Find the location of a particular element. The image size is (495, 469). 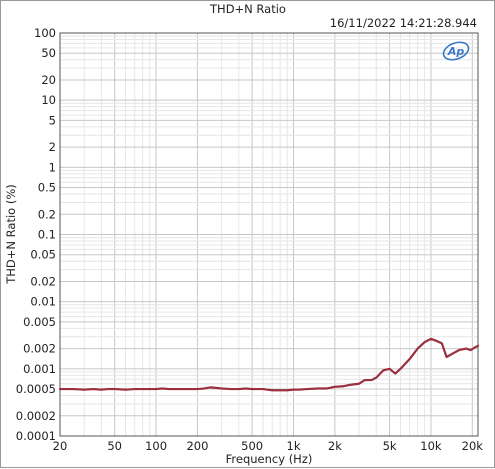

x-tick-label: 1k is located at coordinates (294, 446).